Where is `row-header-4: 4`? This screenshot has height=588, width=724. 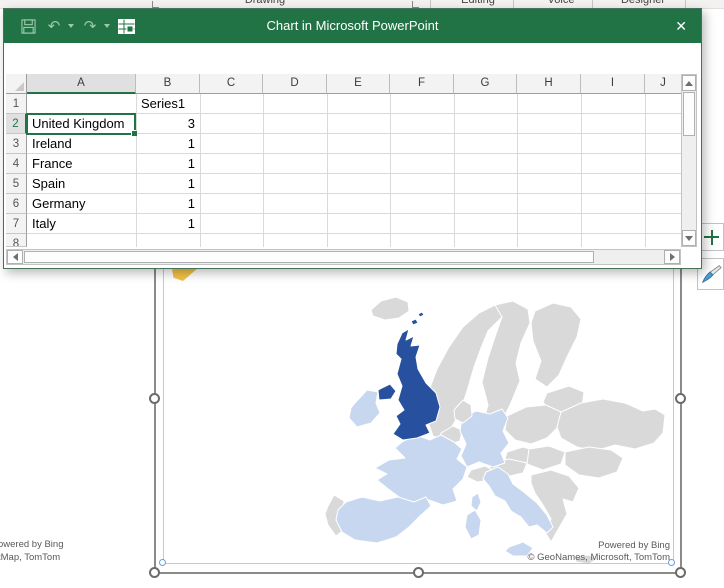
row-header-4: 4 is located at coordinates (16, 164).